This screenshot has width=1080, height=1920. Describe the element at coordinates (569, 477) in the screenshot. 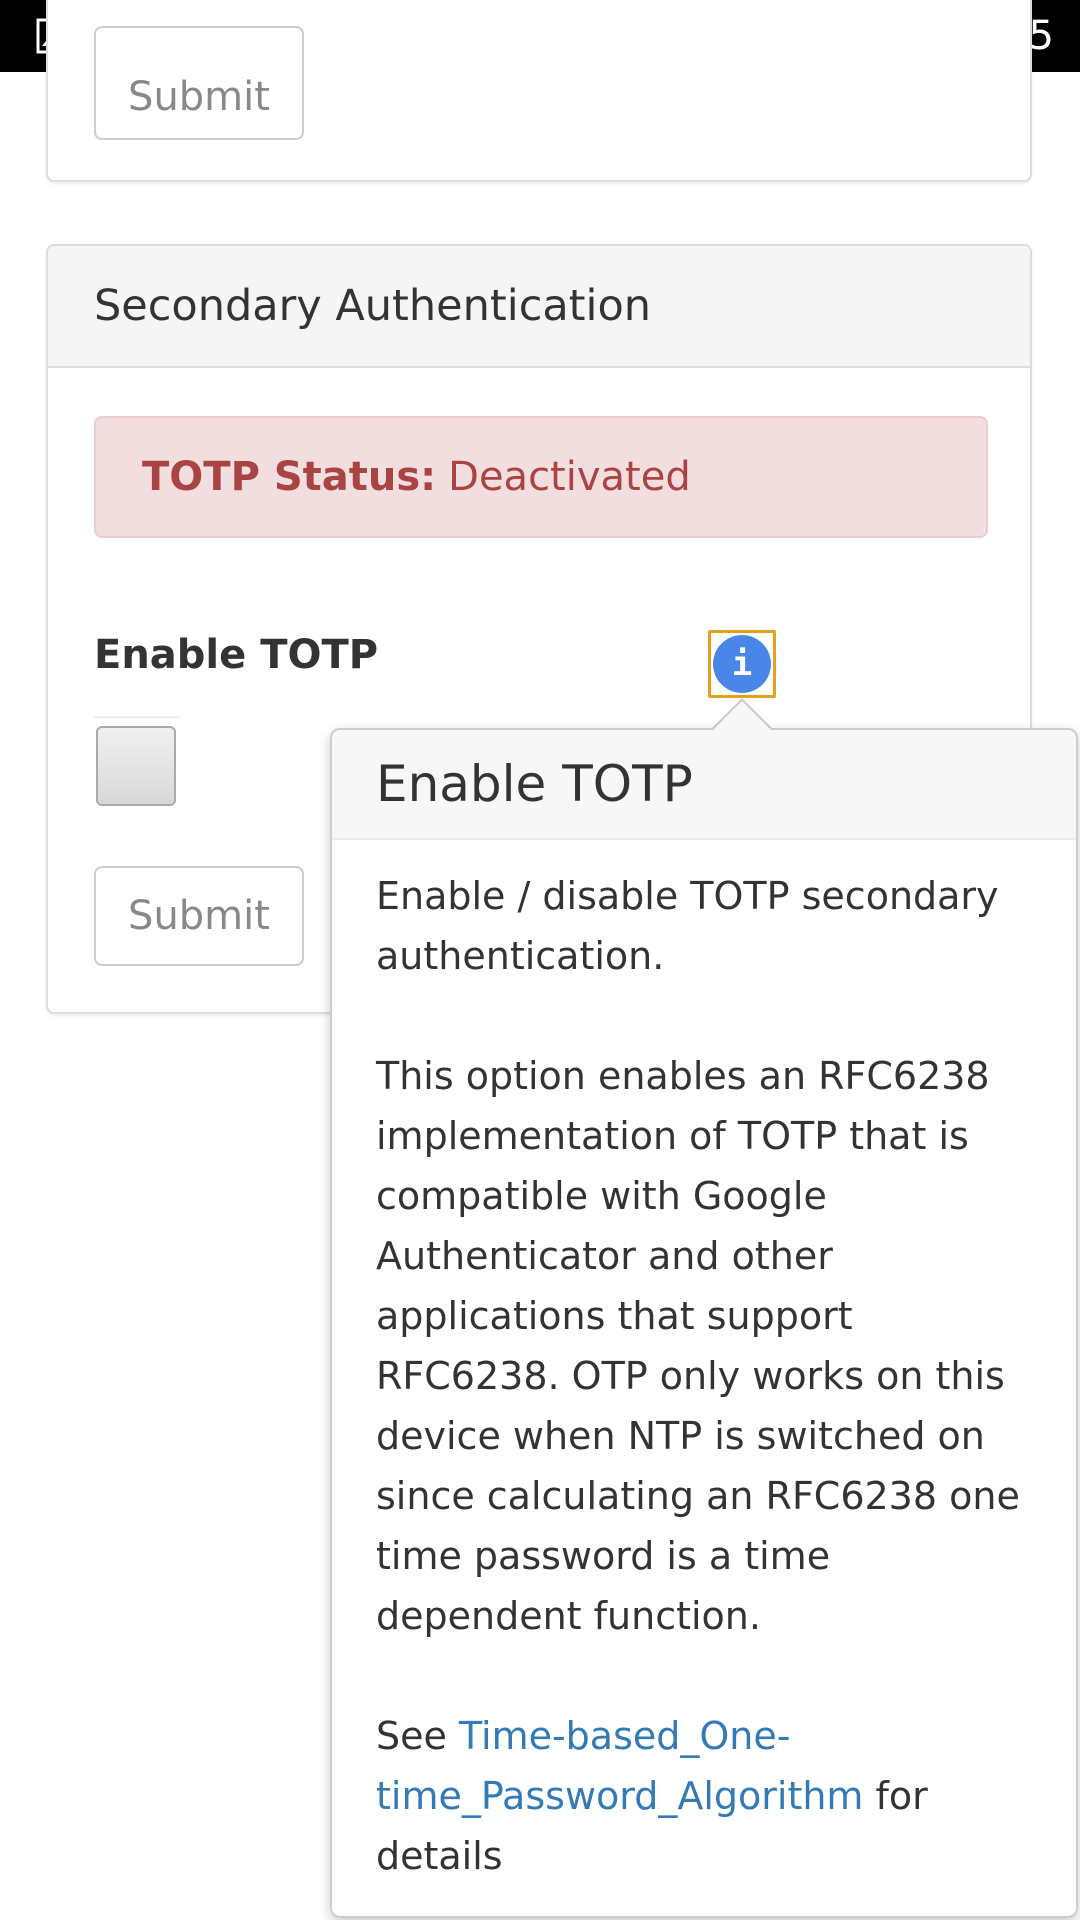

I see `totp-status-value: Deactivated` at that location.